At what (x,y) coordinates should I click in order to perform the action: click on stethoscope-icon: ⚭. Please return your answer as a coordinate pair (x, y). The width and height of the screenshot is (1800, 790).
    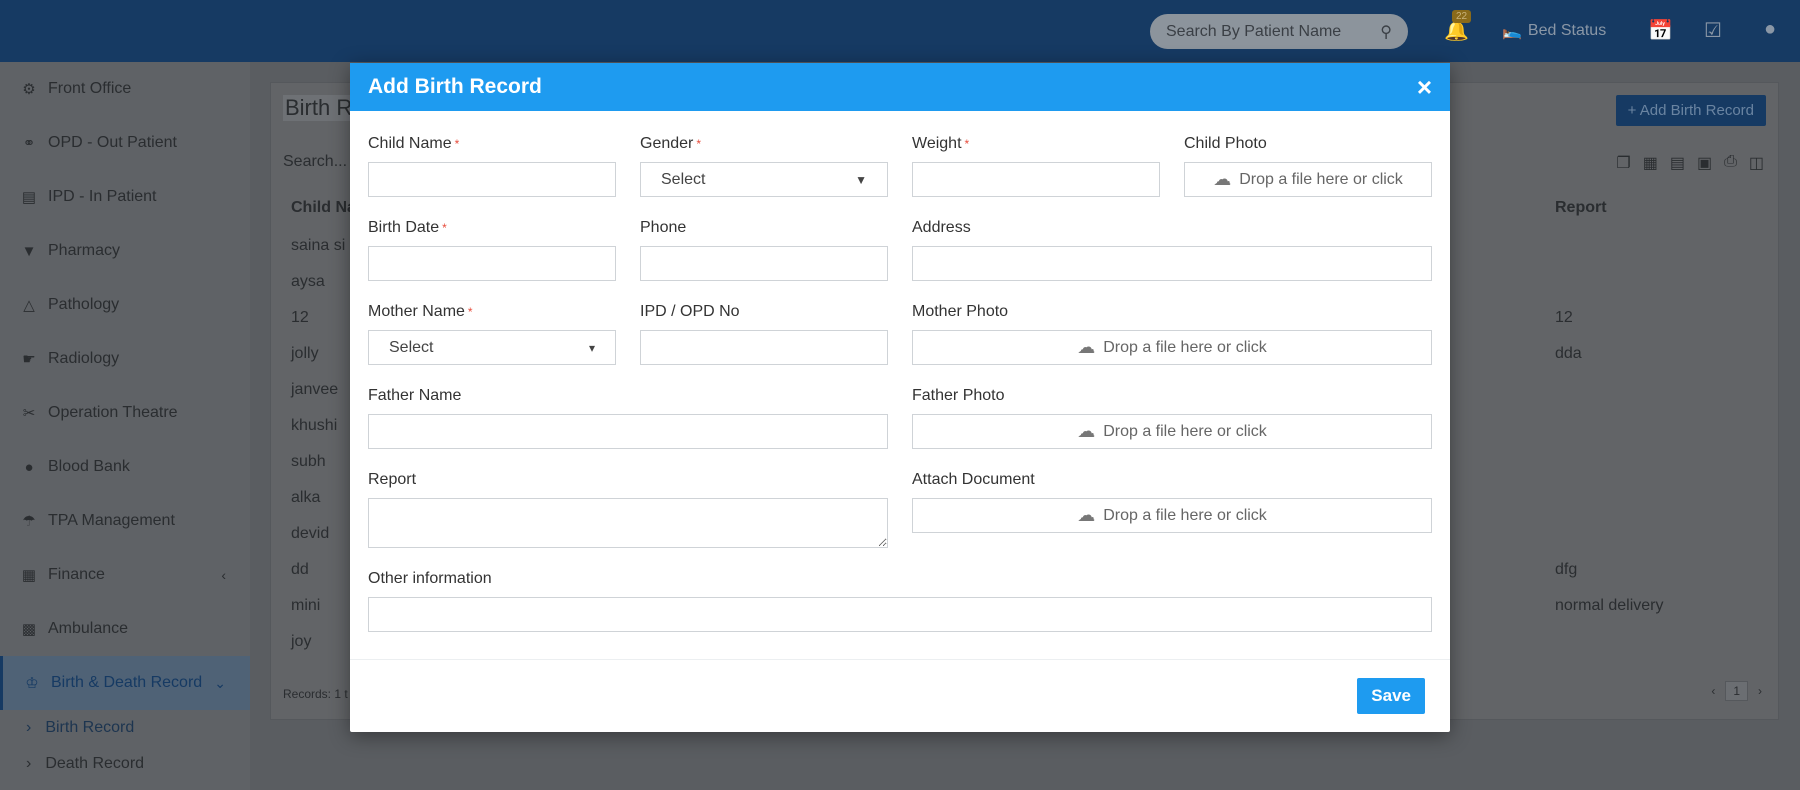
    Looking at the image, I should click on (29, 143).